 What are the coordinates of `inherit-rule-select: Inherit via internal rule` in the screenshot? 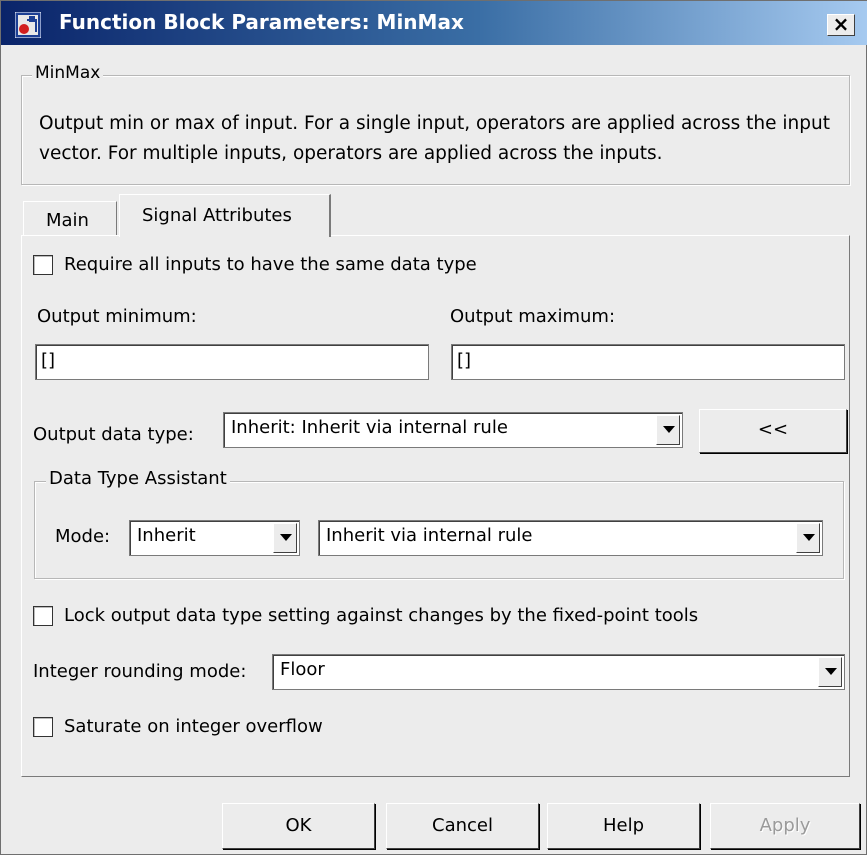 It's located at (570, 538).